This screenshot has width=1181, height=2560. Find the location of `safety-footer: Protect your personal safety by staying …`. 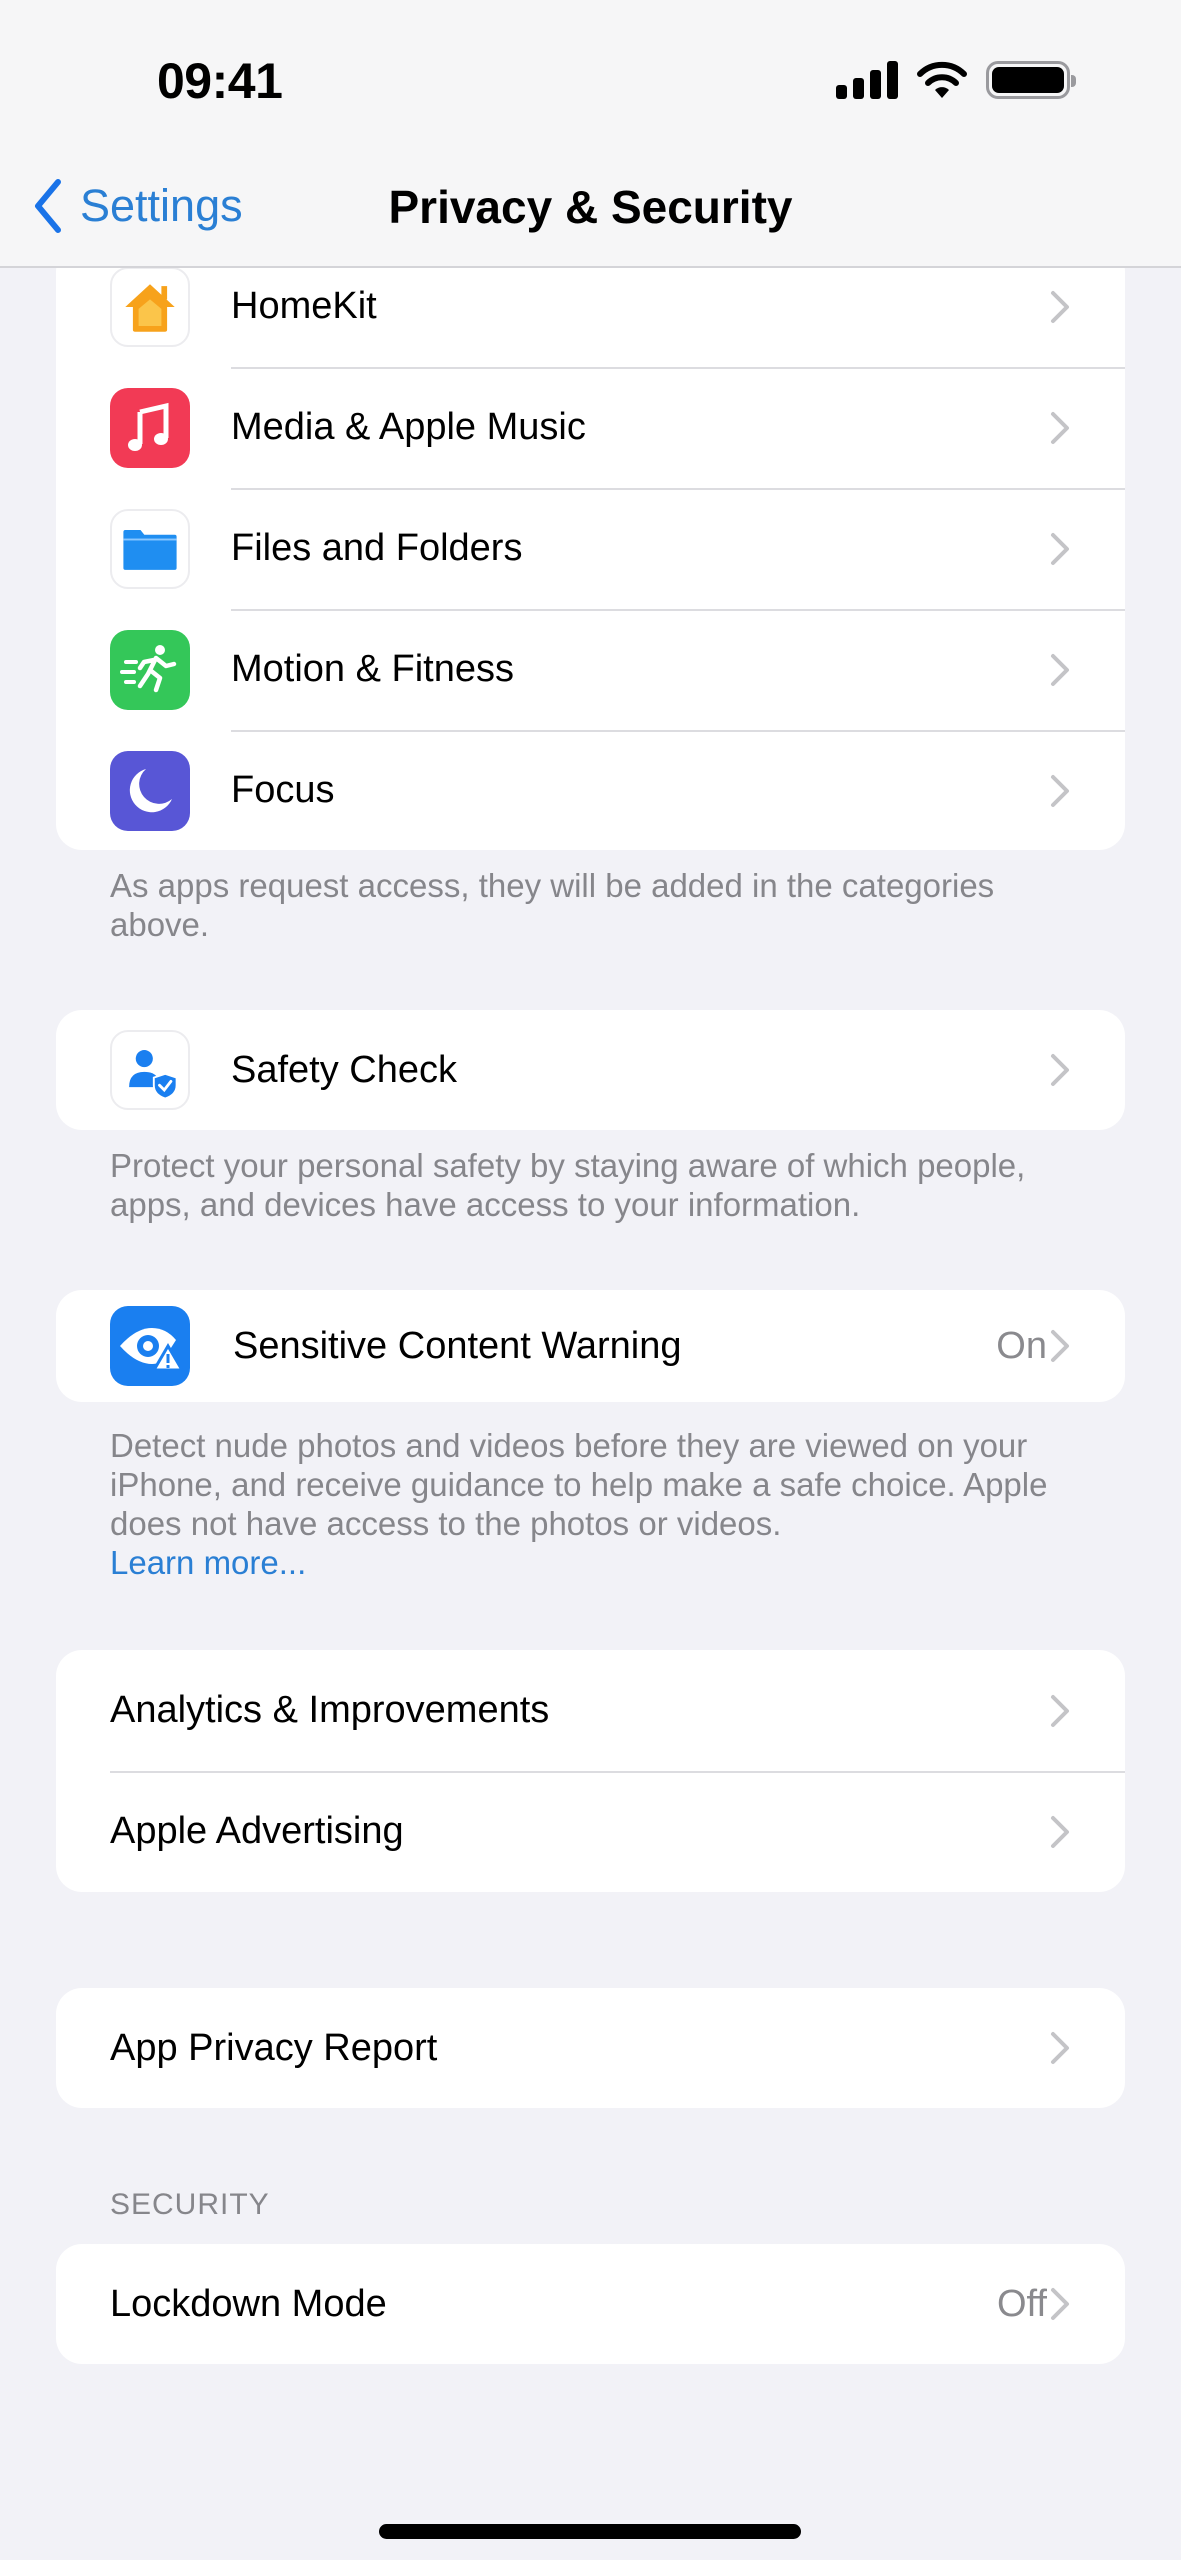

safety-footer: Protect your personal safety by staying … is located at coordinates (568, 1185).